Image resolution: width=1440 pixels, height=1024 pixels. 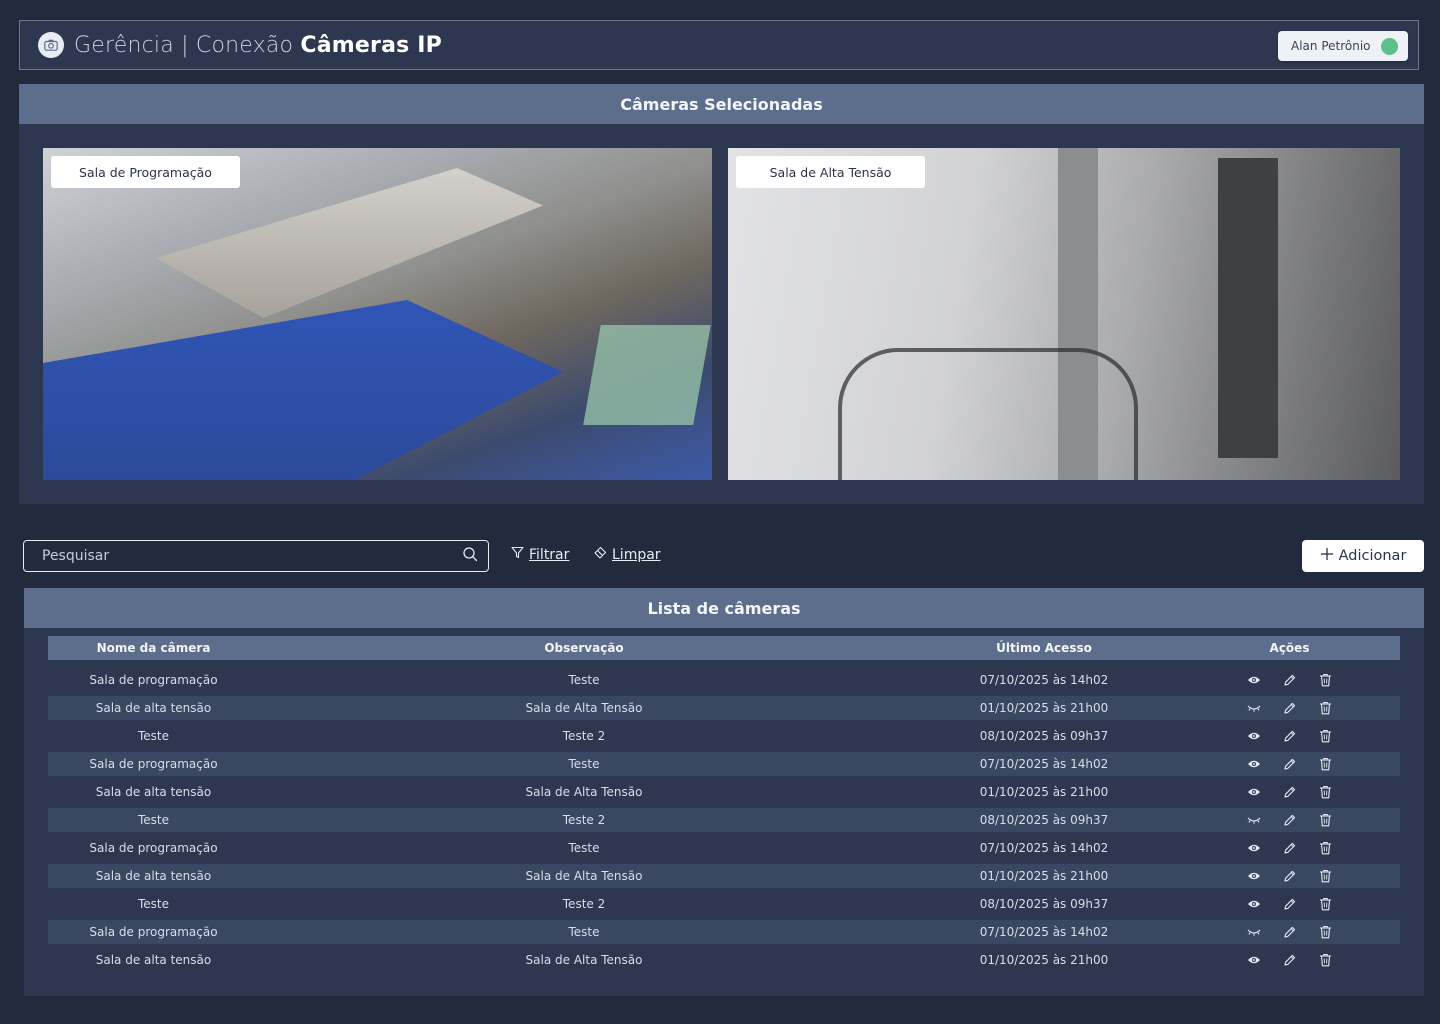 I want to click on column-header-actions: Ações, so click(x=1289, y=648).